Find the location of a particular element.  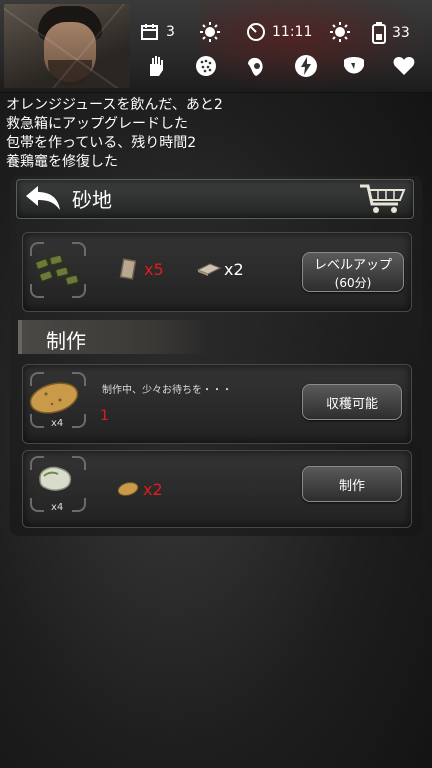

day-counter: 3 is located at coordinates (157, 32).